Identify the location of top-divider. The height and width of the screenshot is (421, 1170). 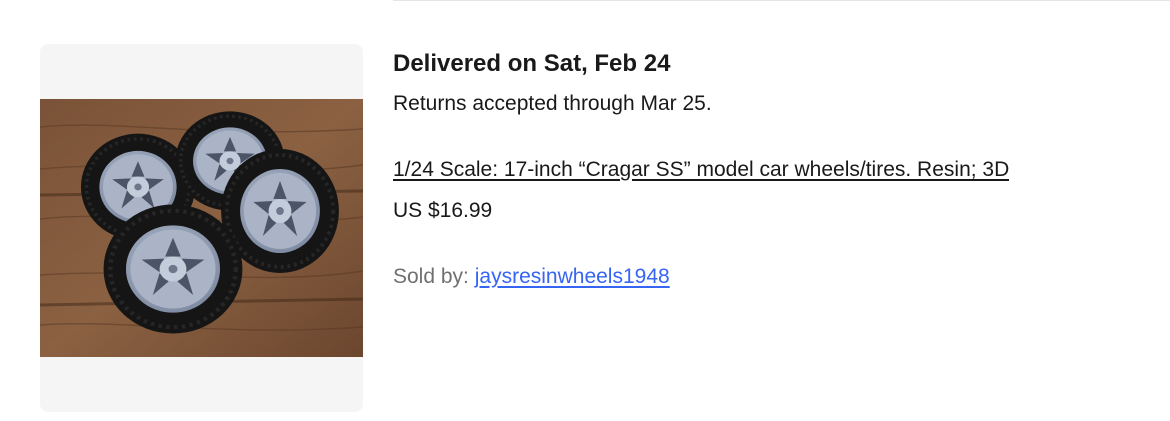
(781, 0).